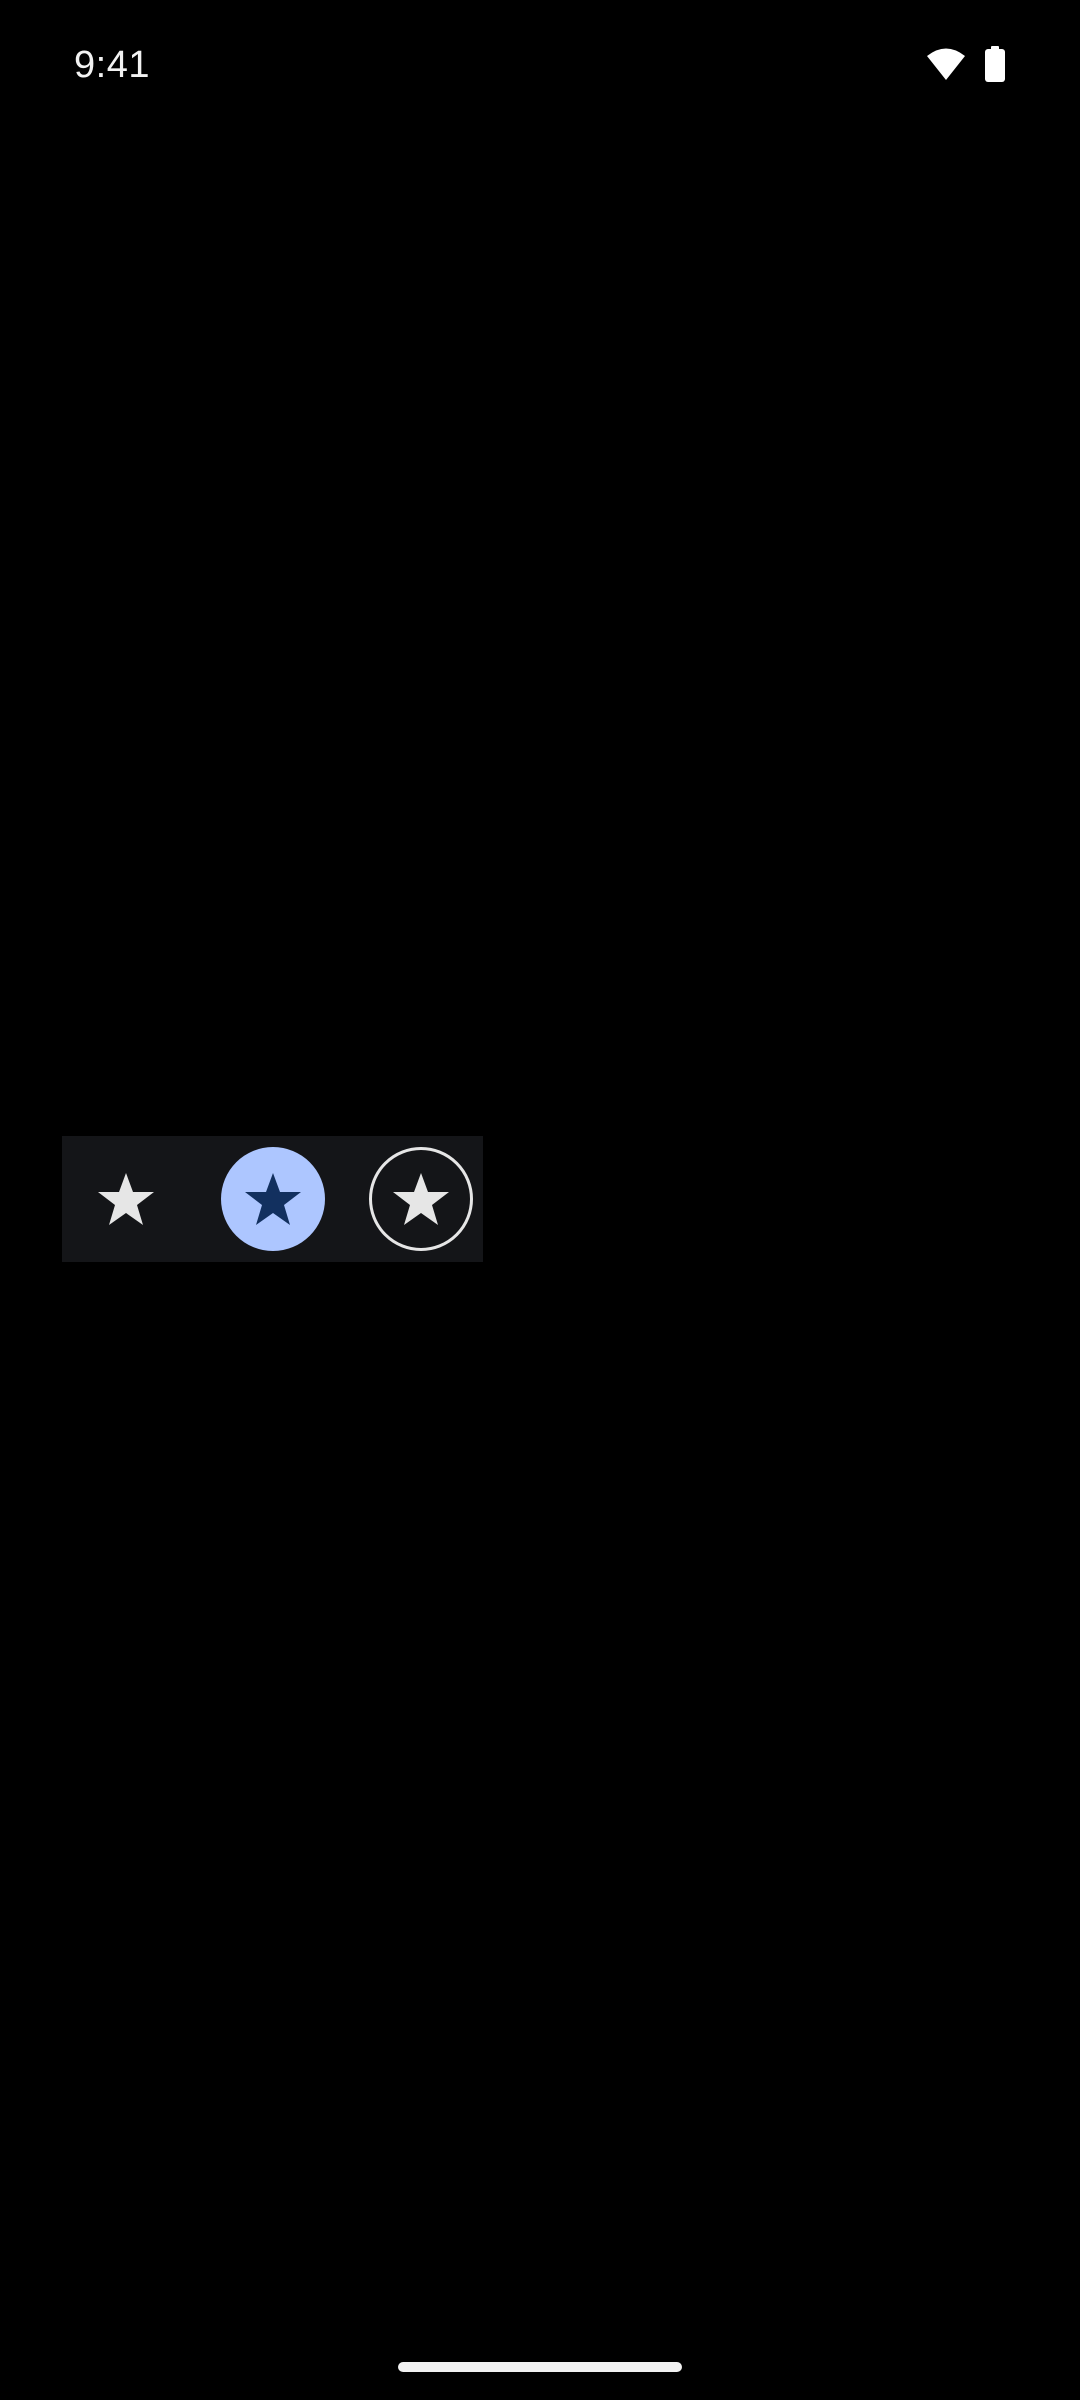 Image resolution: width=1080 pixels, height=2400 pixels. What do you see at coordinates (946, 64) in the screenshot?
I see `wifi-icon` at bounding box center [946, 64].